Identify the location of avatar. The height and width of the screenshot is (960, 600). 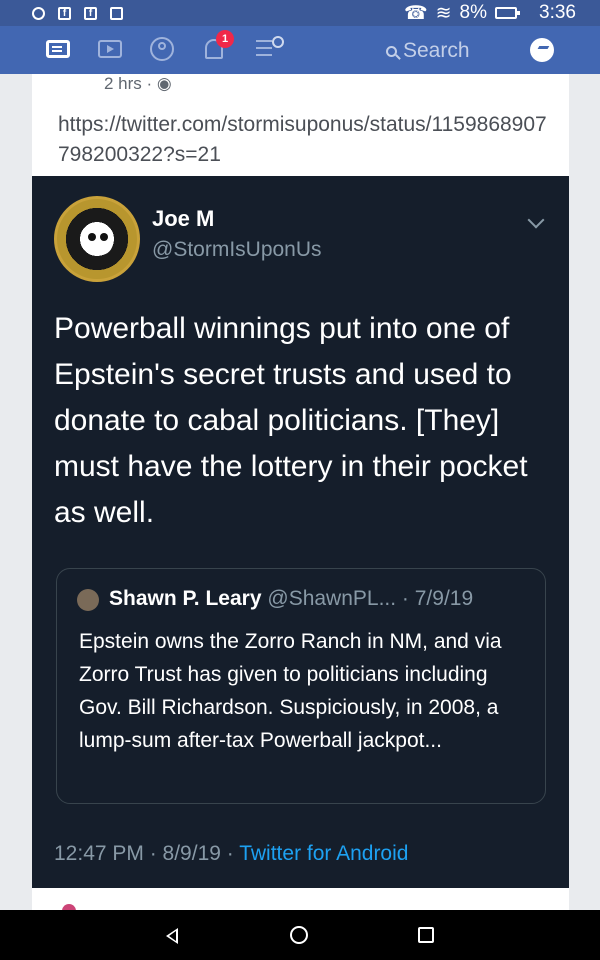
(97, 239).